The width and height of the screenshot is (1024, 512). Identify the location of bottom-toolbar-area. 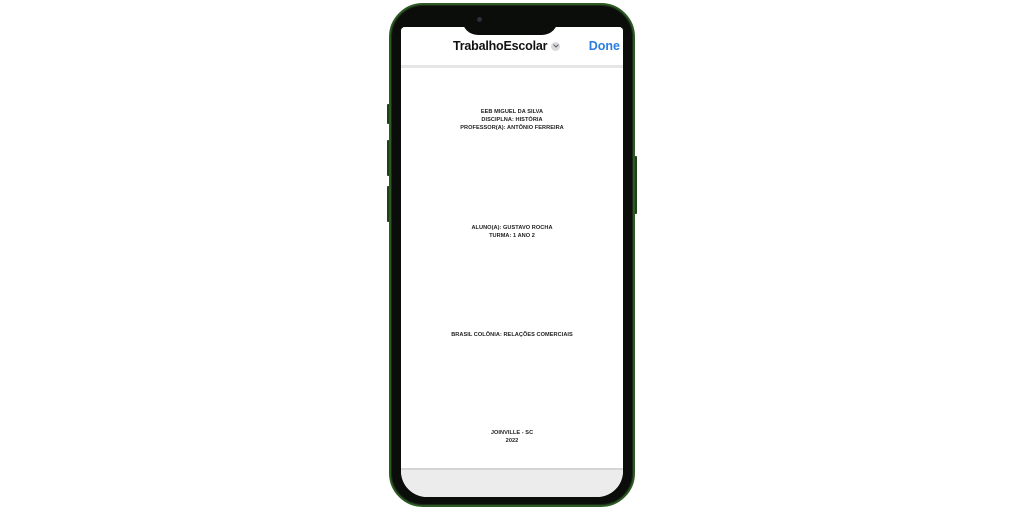
(512, 482).